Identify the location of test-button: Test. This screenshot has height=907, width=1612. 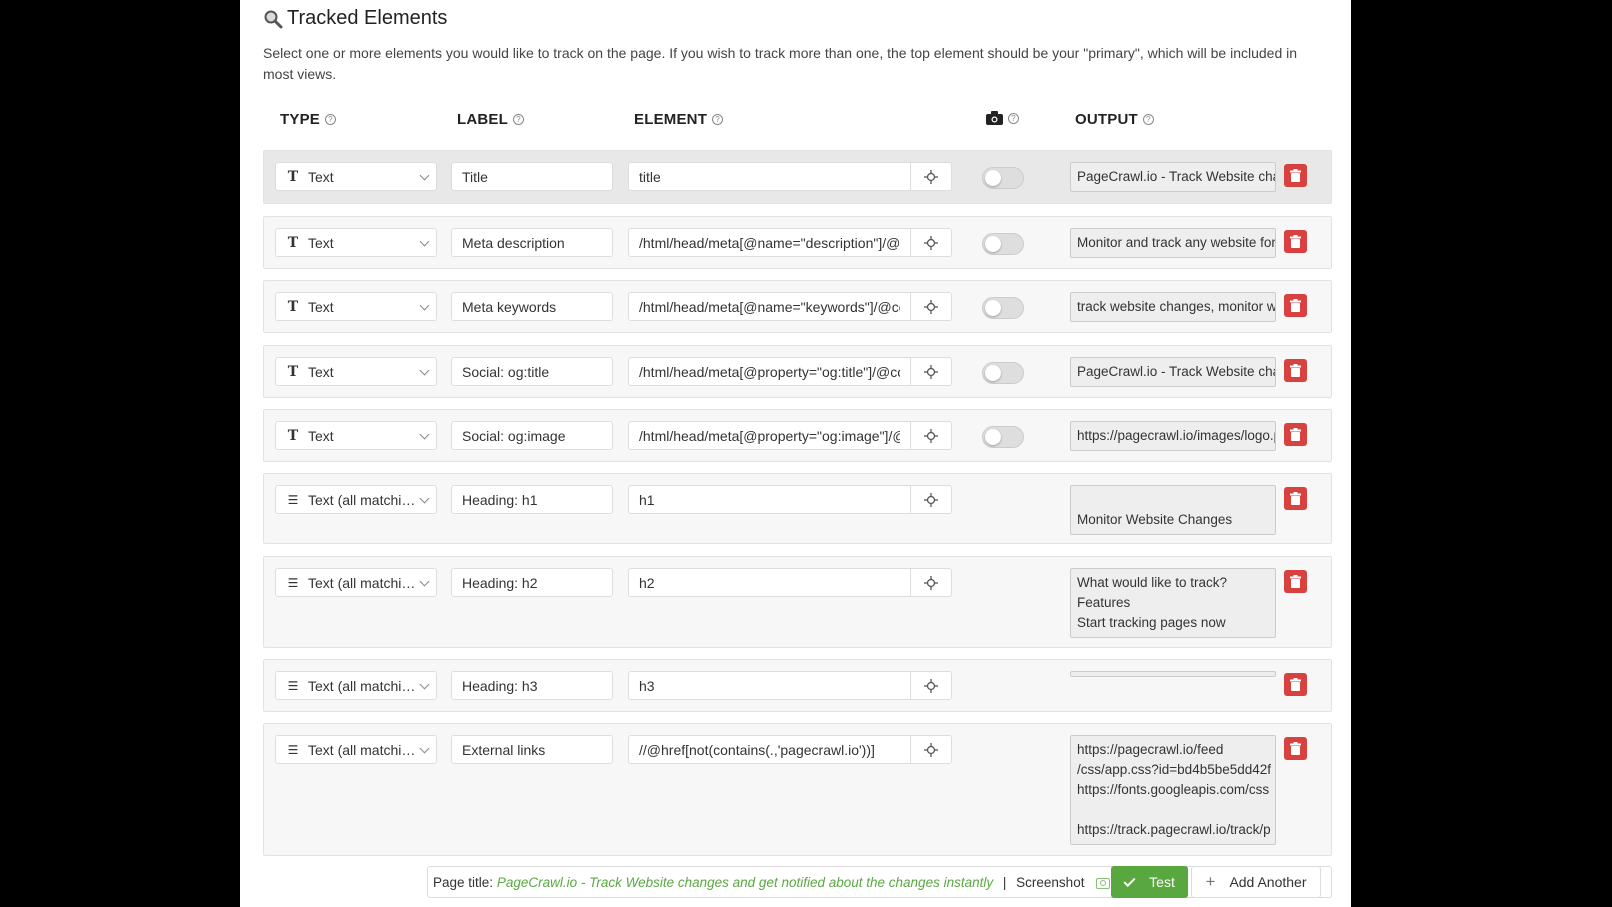
(1149, 882).